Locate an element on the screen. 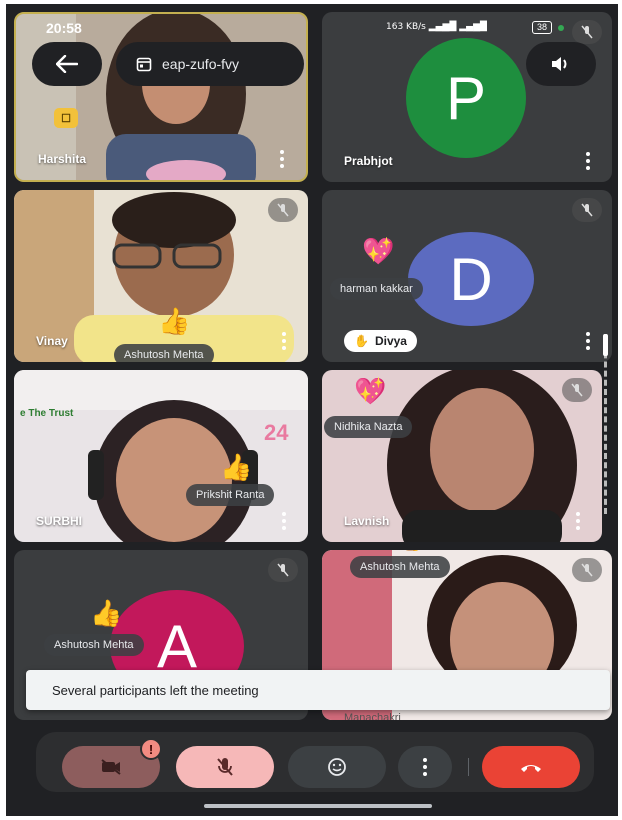  privacy-dot is located at coordinates (561, 27).